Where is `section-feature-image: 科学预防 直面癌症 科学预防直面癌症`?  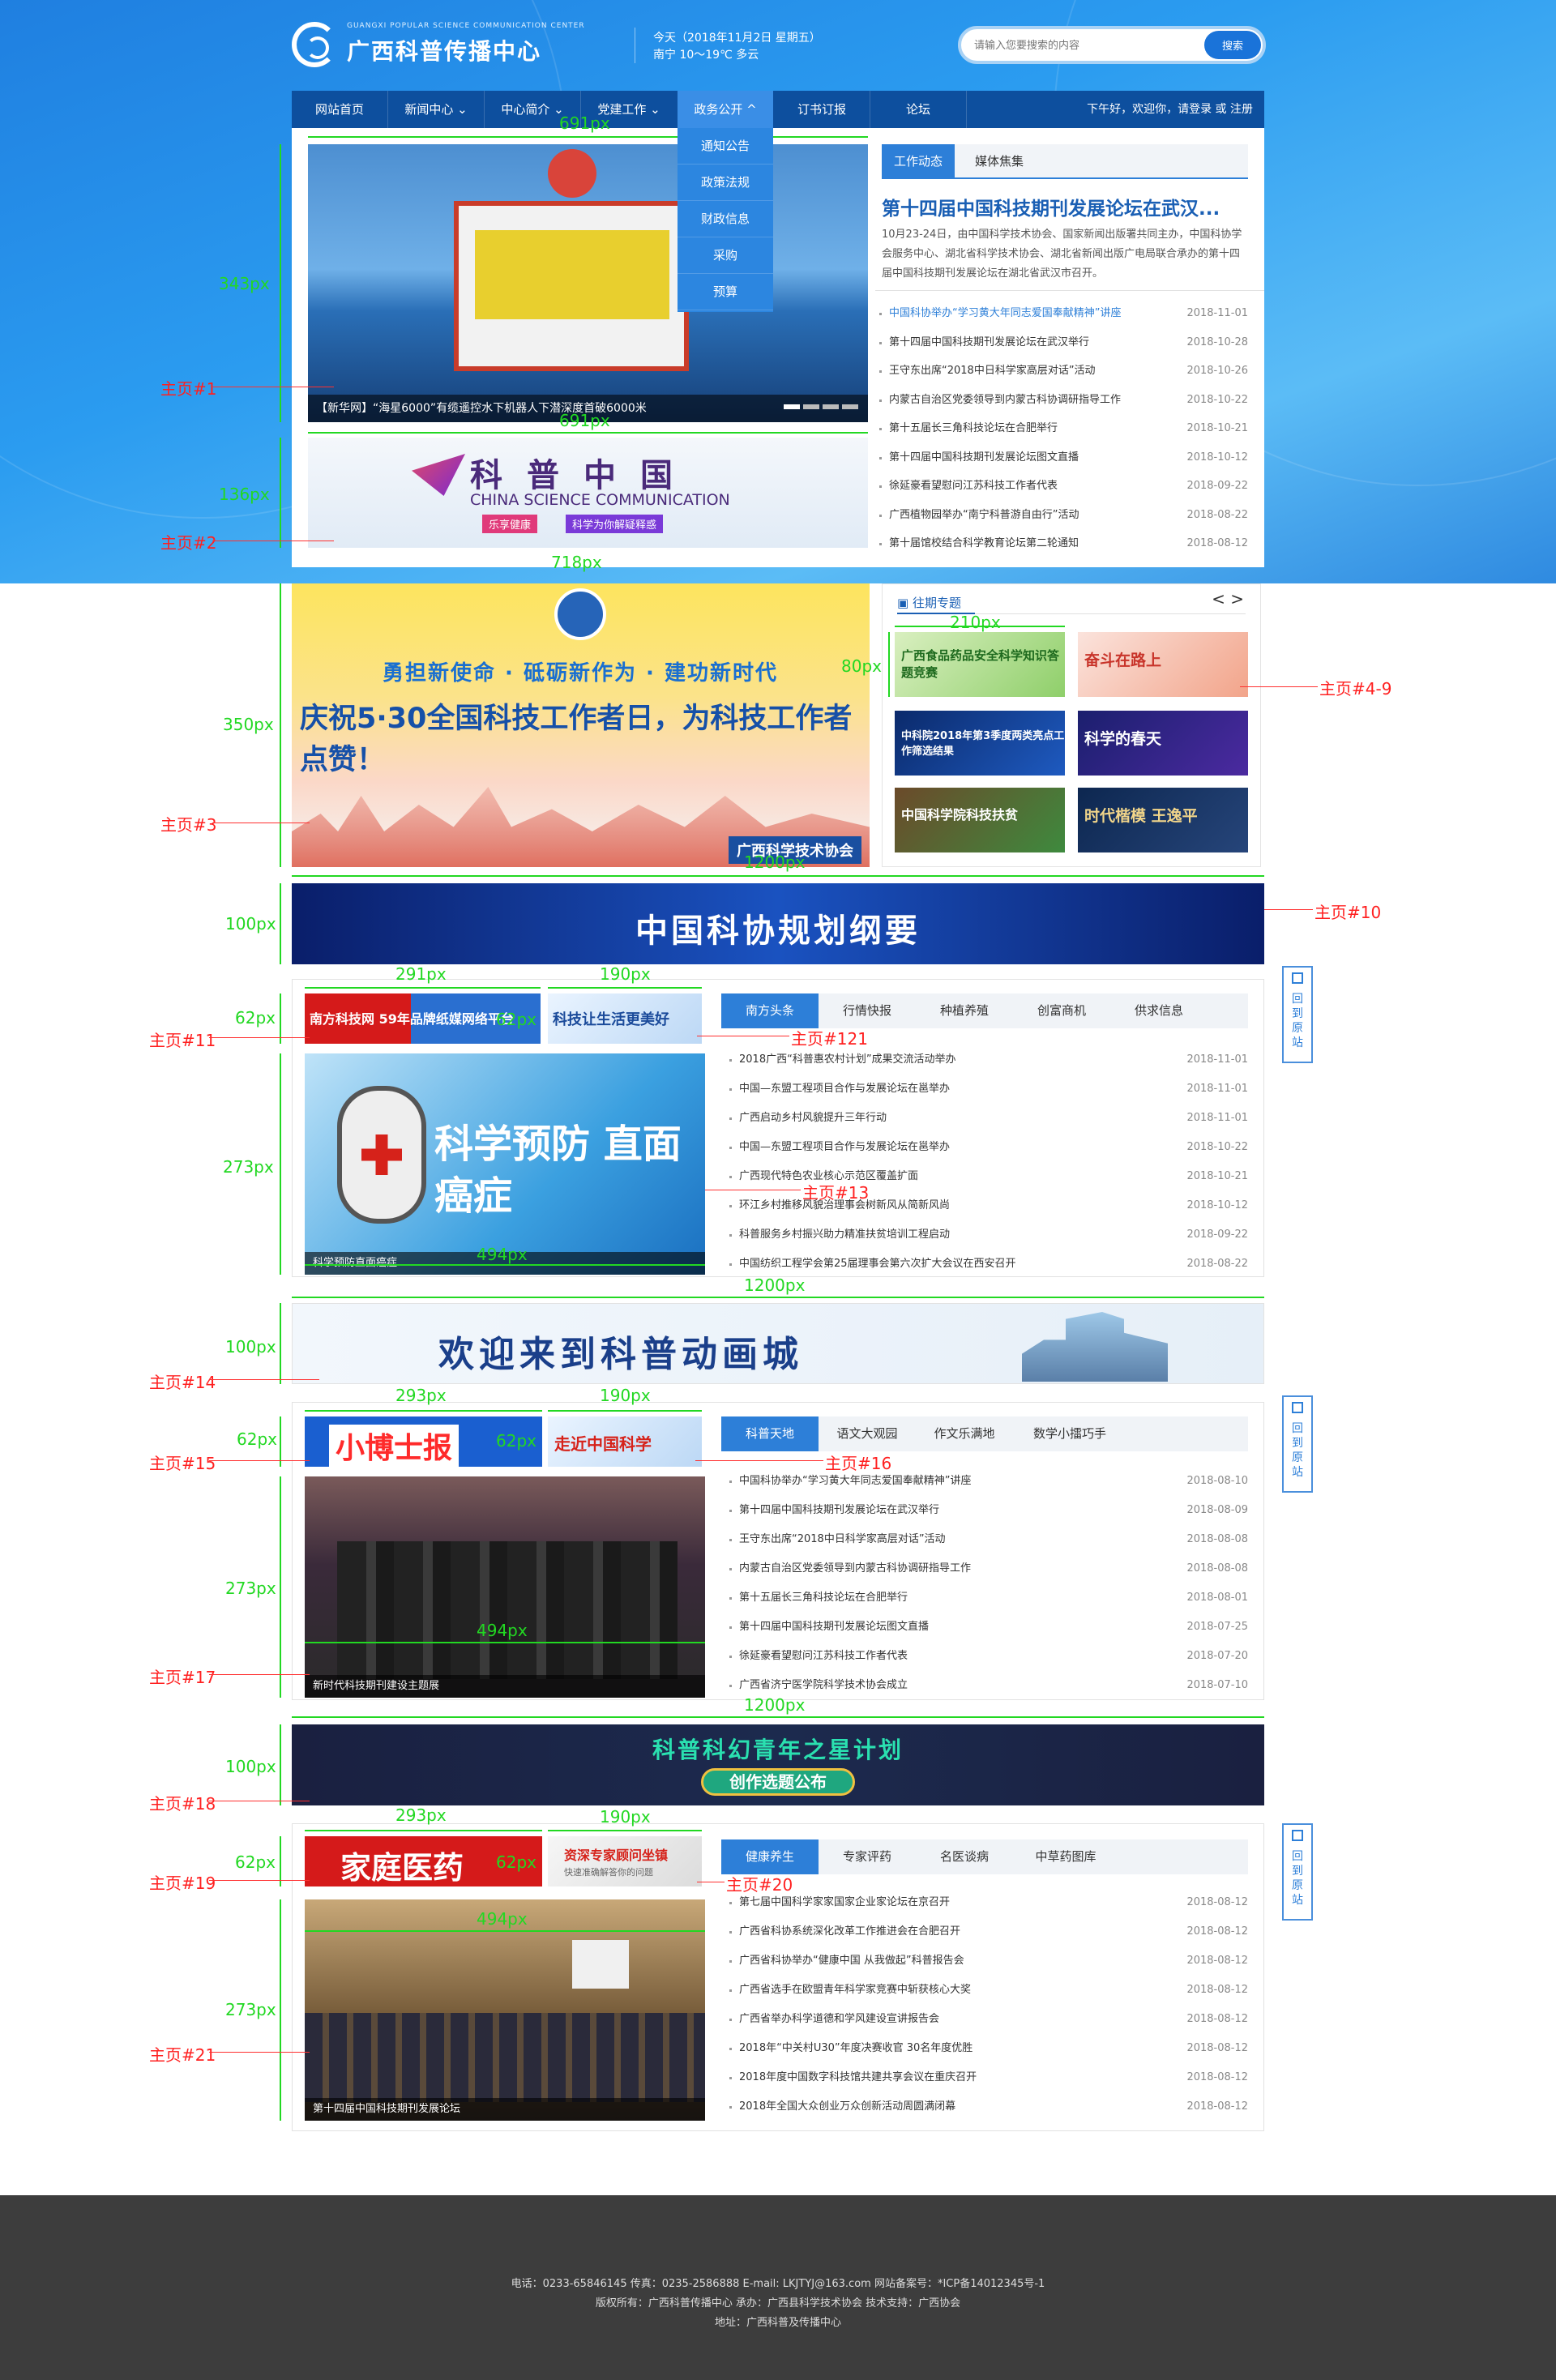
section-feature-image: 科学预防 直面癌症 科学预防直面癌症 is located at coordinates (505, 1164).